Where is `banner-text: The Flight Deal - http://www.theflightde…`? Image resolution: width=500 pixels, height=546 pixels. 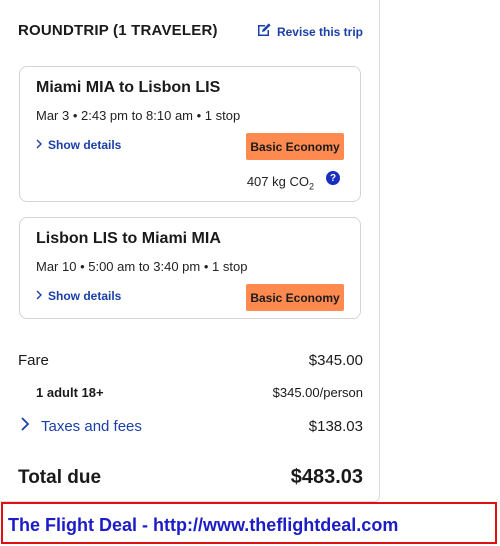
banner-text: The Flight Deal - http://www.theflightde… is located at coordinates (203, 525).